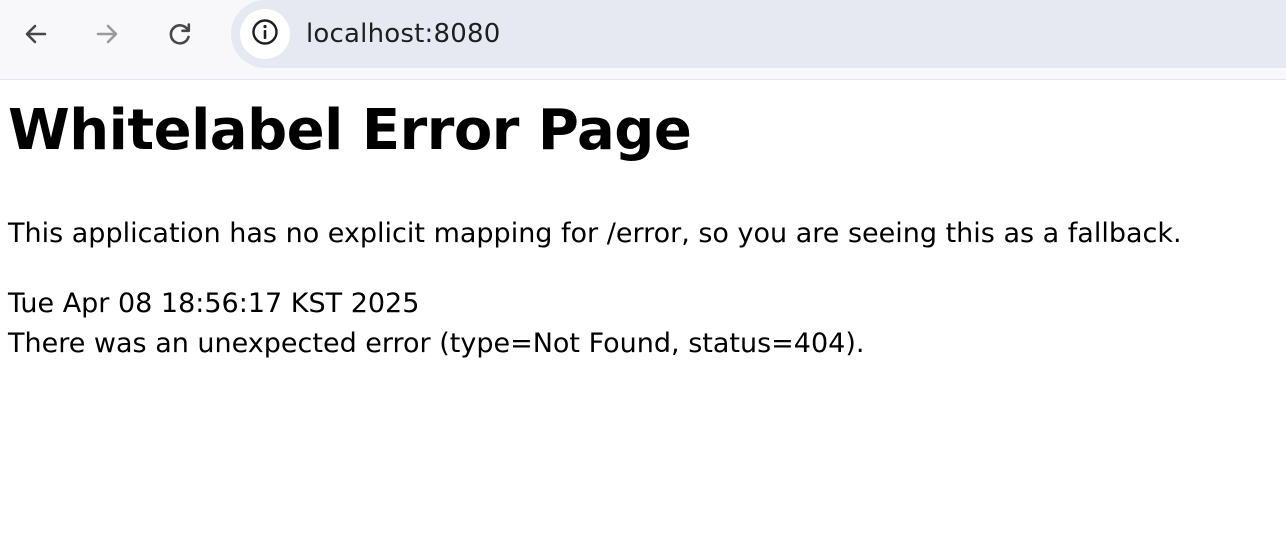 Image resolution: width=1286 pixels, height=546 pixels. I want to click on reload-icon, so click(180, 34).